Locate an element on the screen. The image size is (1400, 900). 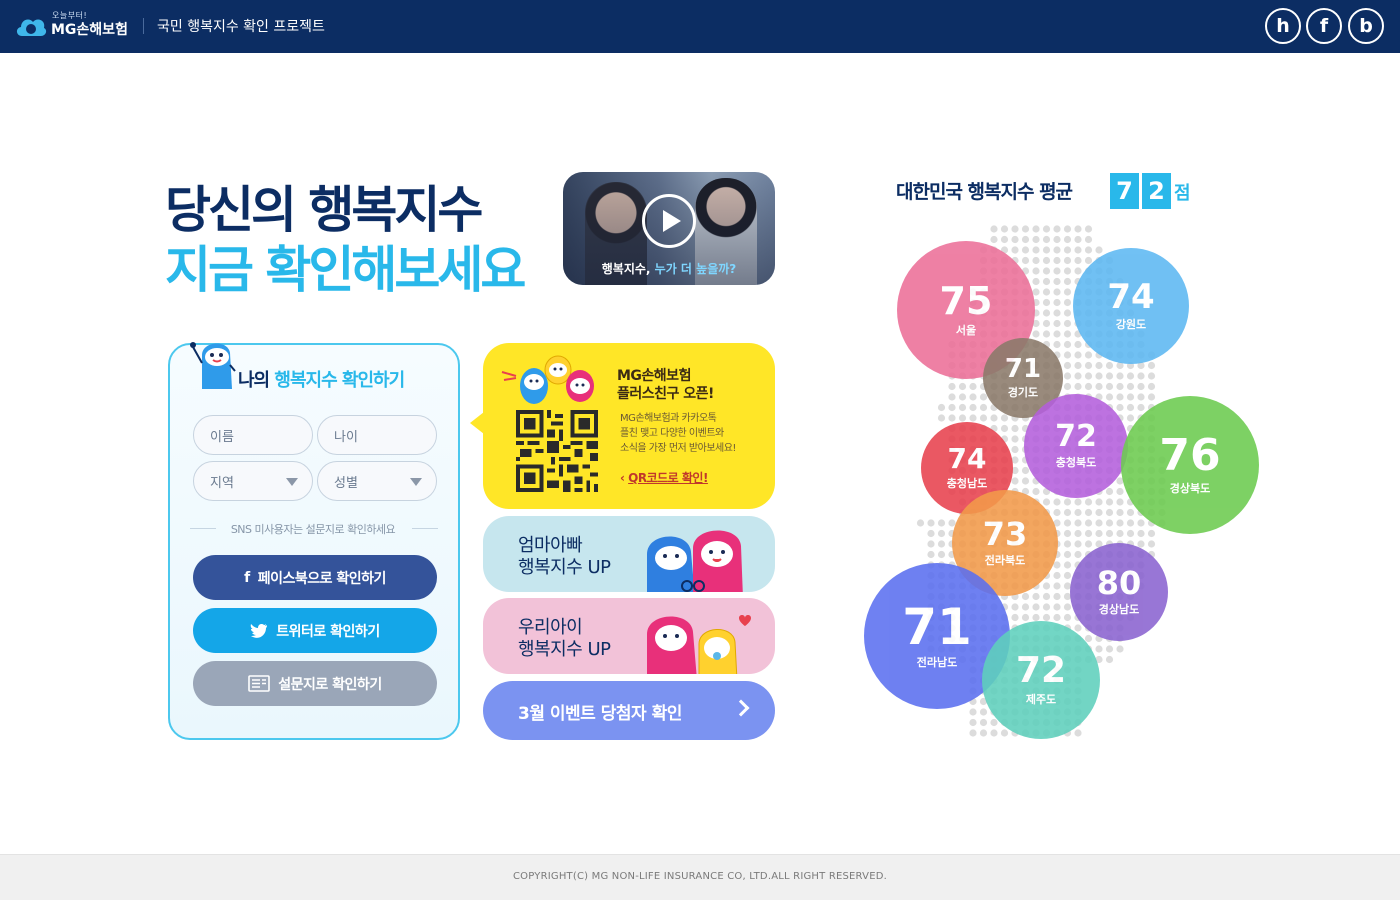
age-field: 나이 is located at coordinates (377, 435).